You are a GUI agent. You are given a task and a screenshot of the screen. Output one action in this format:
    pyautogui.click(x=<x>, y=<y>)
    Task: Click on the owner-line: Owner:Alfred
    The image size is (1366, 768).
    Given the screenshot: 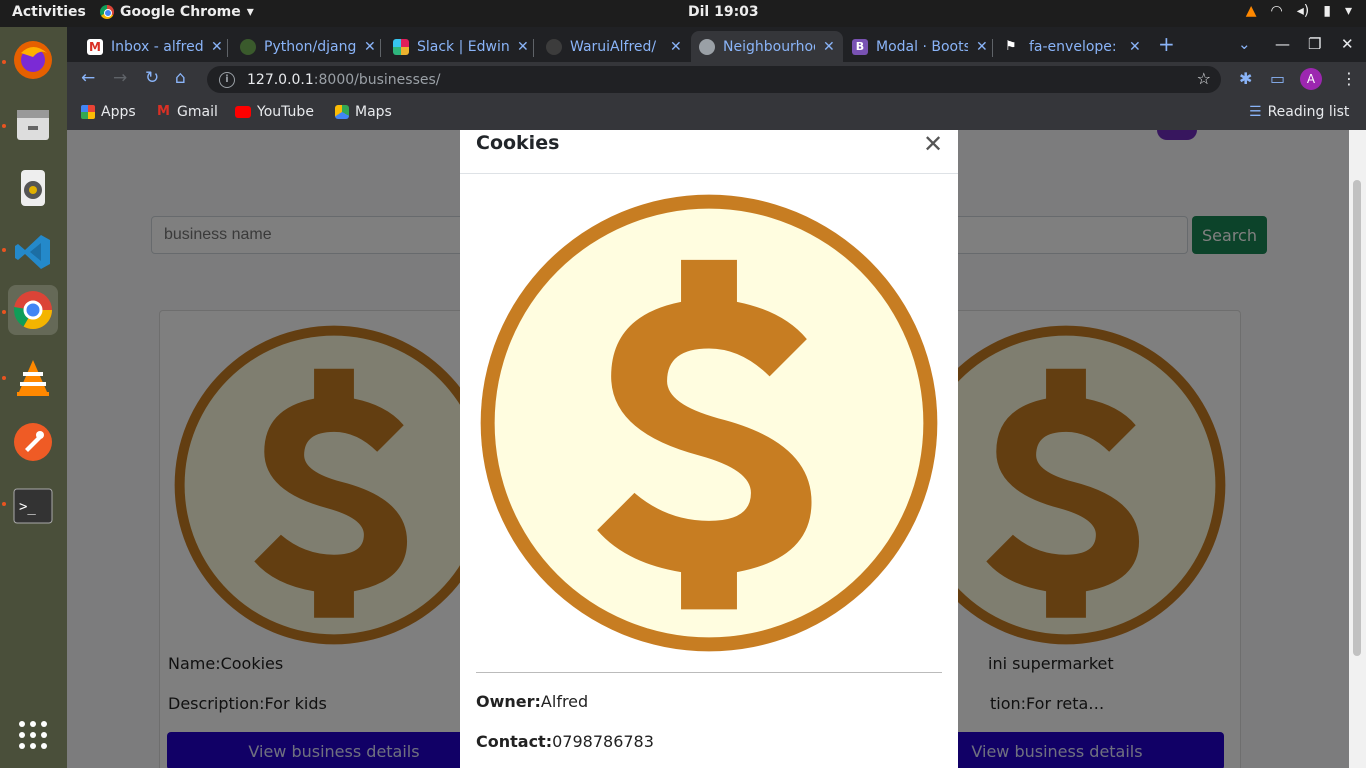 What is the action you would take?
    pyautogui.click(x=532, y=701)
    